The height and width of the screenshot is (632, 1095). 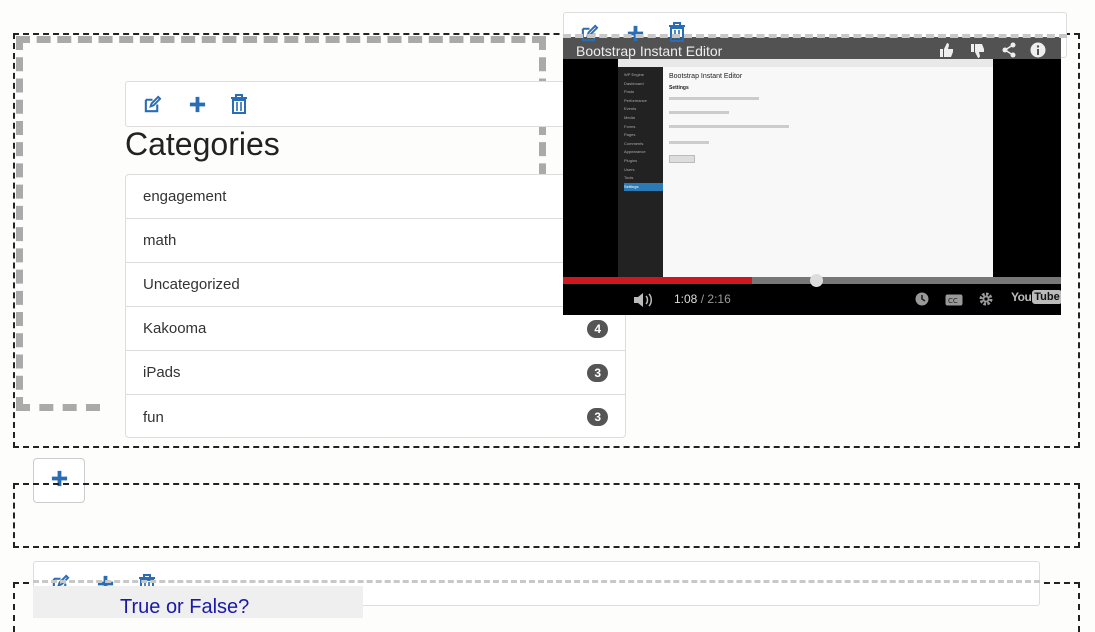 I want to click on list-item: engagement 20, so click(x=375, y=197).